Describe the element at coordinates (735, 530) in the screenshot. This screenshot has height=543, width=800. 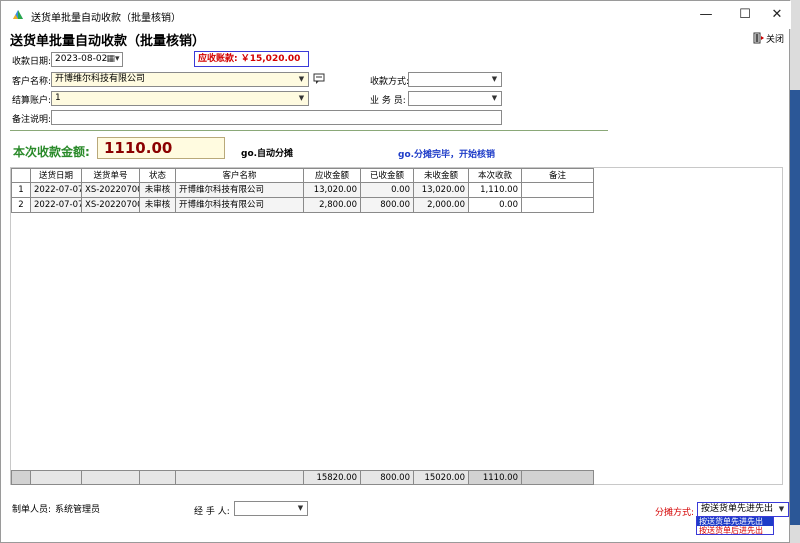
I see `allocation-option-lifo: 按送货单后进先出` at that location.